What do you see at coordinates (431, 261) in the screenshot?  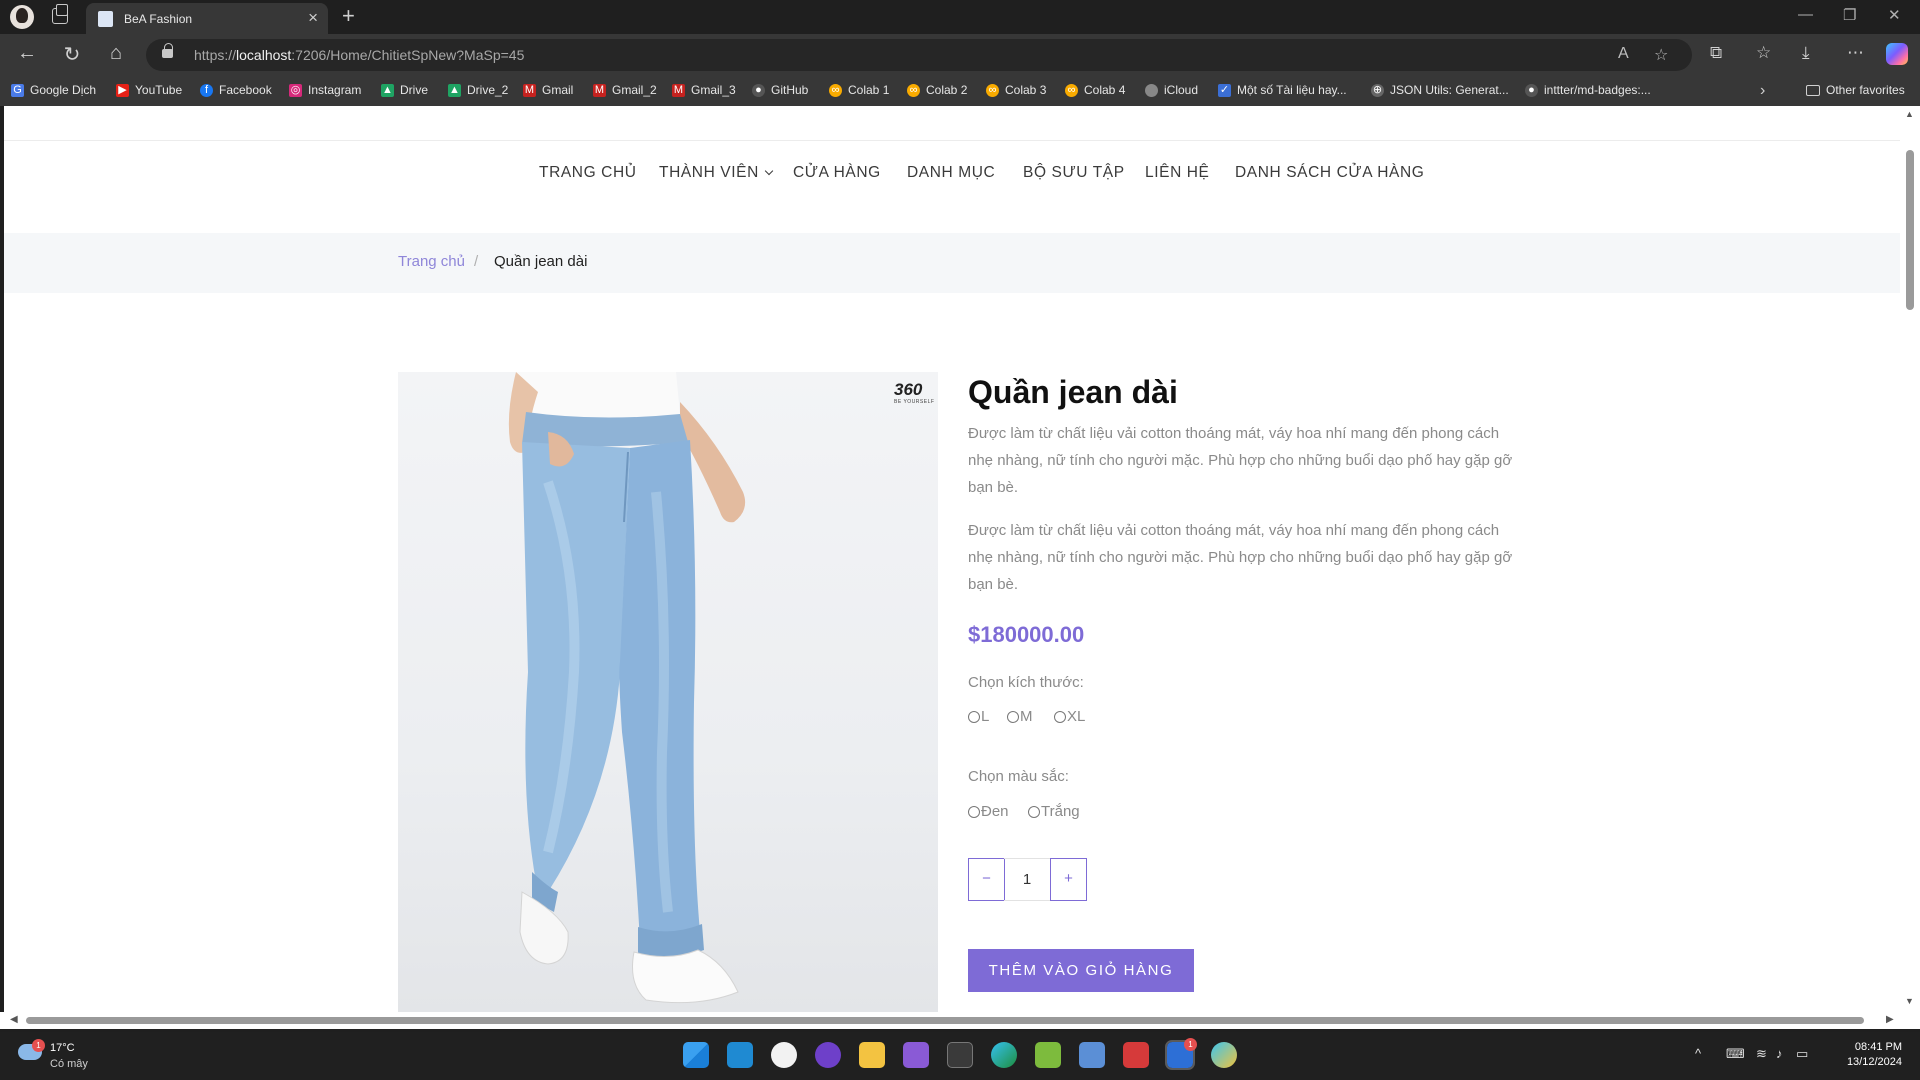 I see `breadcrumb-home-link: Trang chủ` at bounding box center [431, 261].